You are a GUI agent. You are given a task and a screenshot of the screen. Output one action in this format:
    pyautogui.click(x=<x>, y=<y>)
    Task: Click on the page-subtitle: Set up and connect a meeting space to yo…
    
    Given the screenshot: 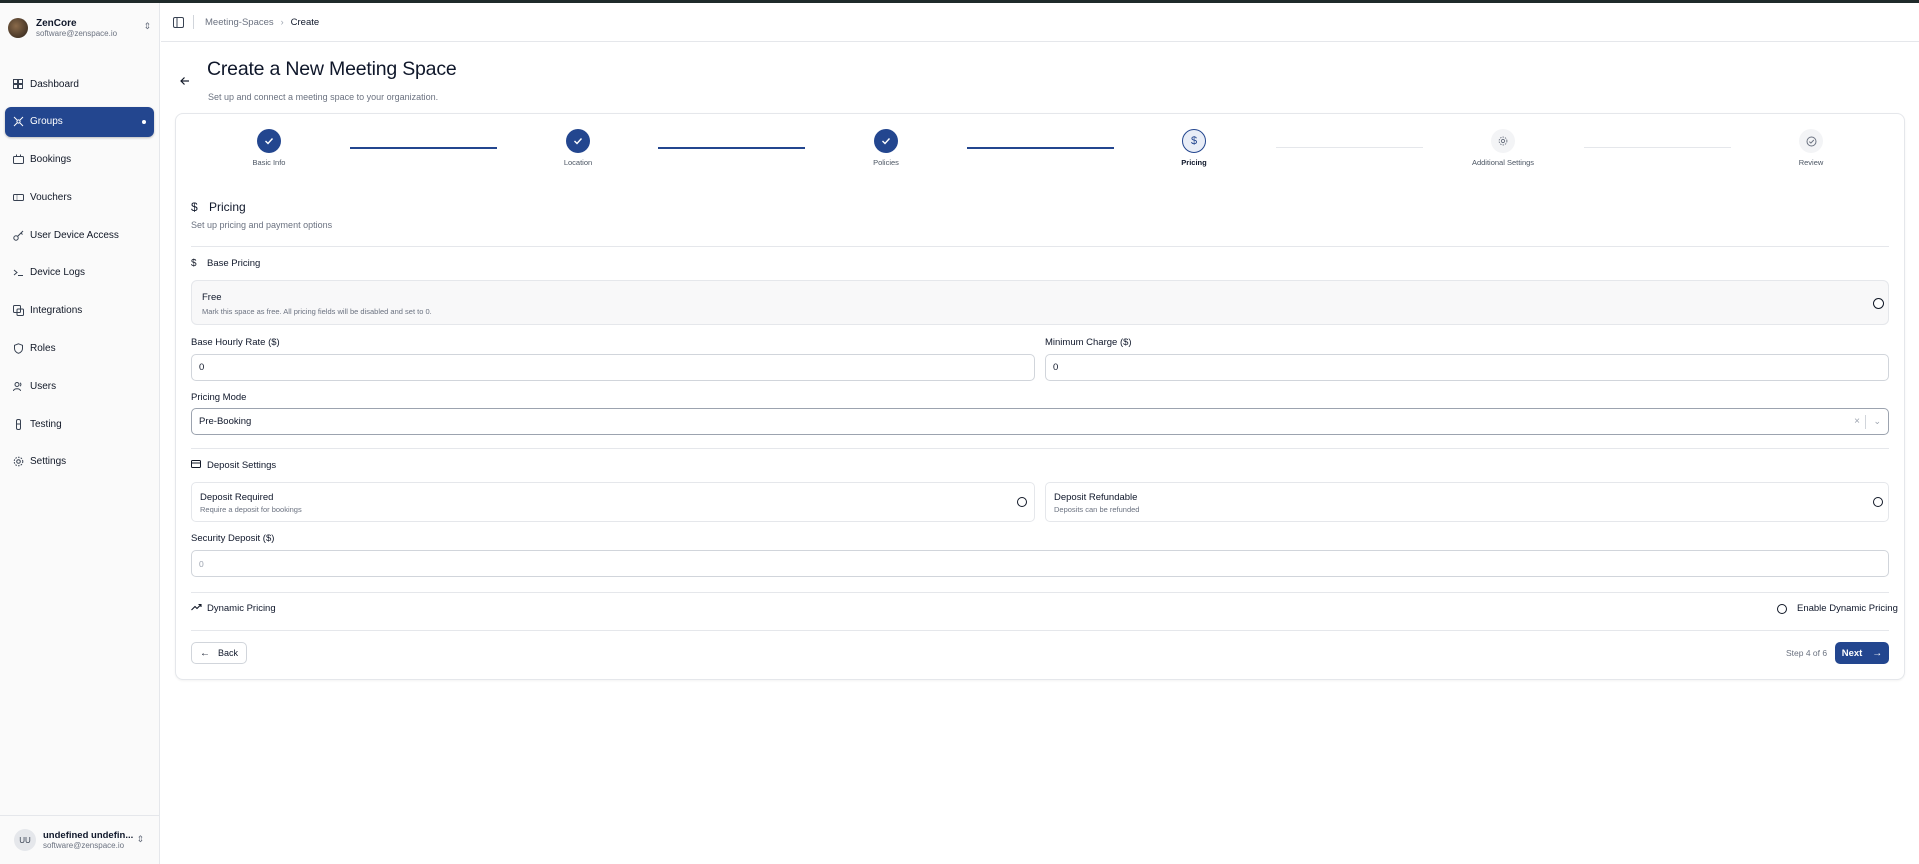 What is the action you would take?
    pyautogui.click(x=323, y=97)
    